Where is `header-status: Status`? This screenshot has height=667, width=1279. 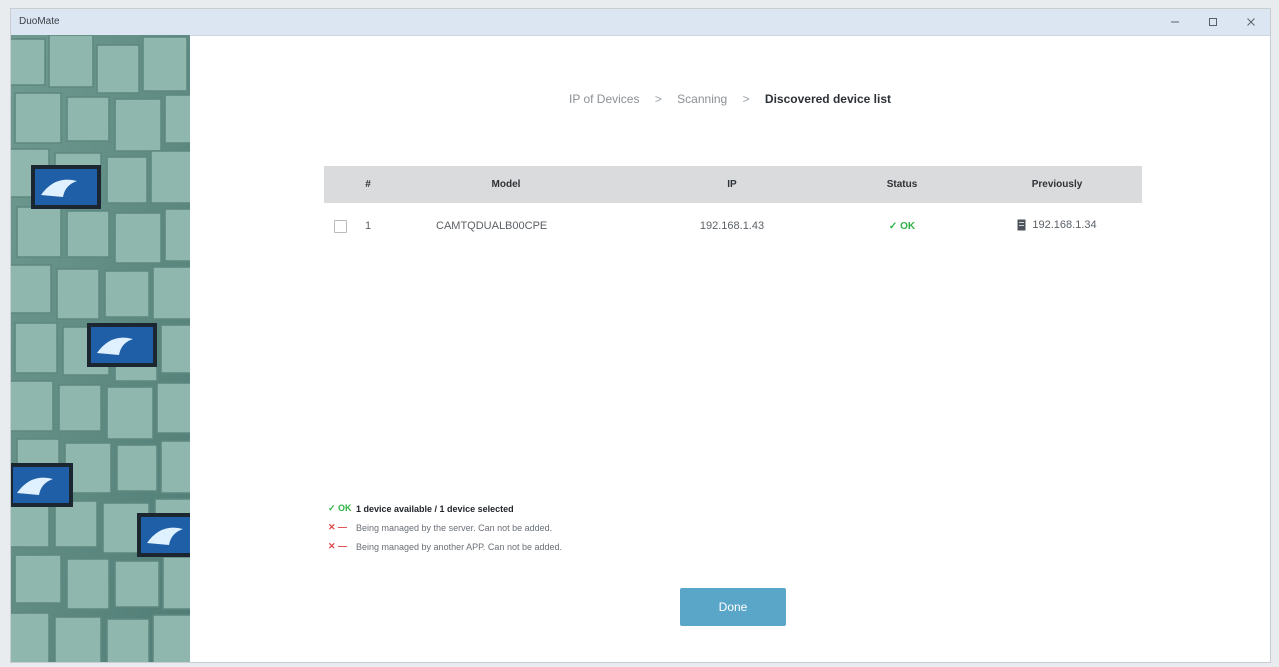 header-status: Status is located at coordinates (902, 184).